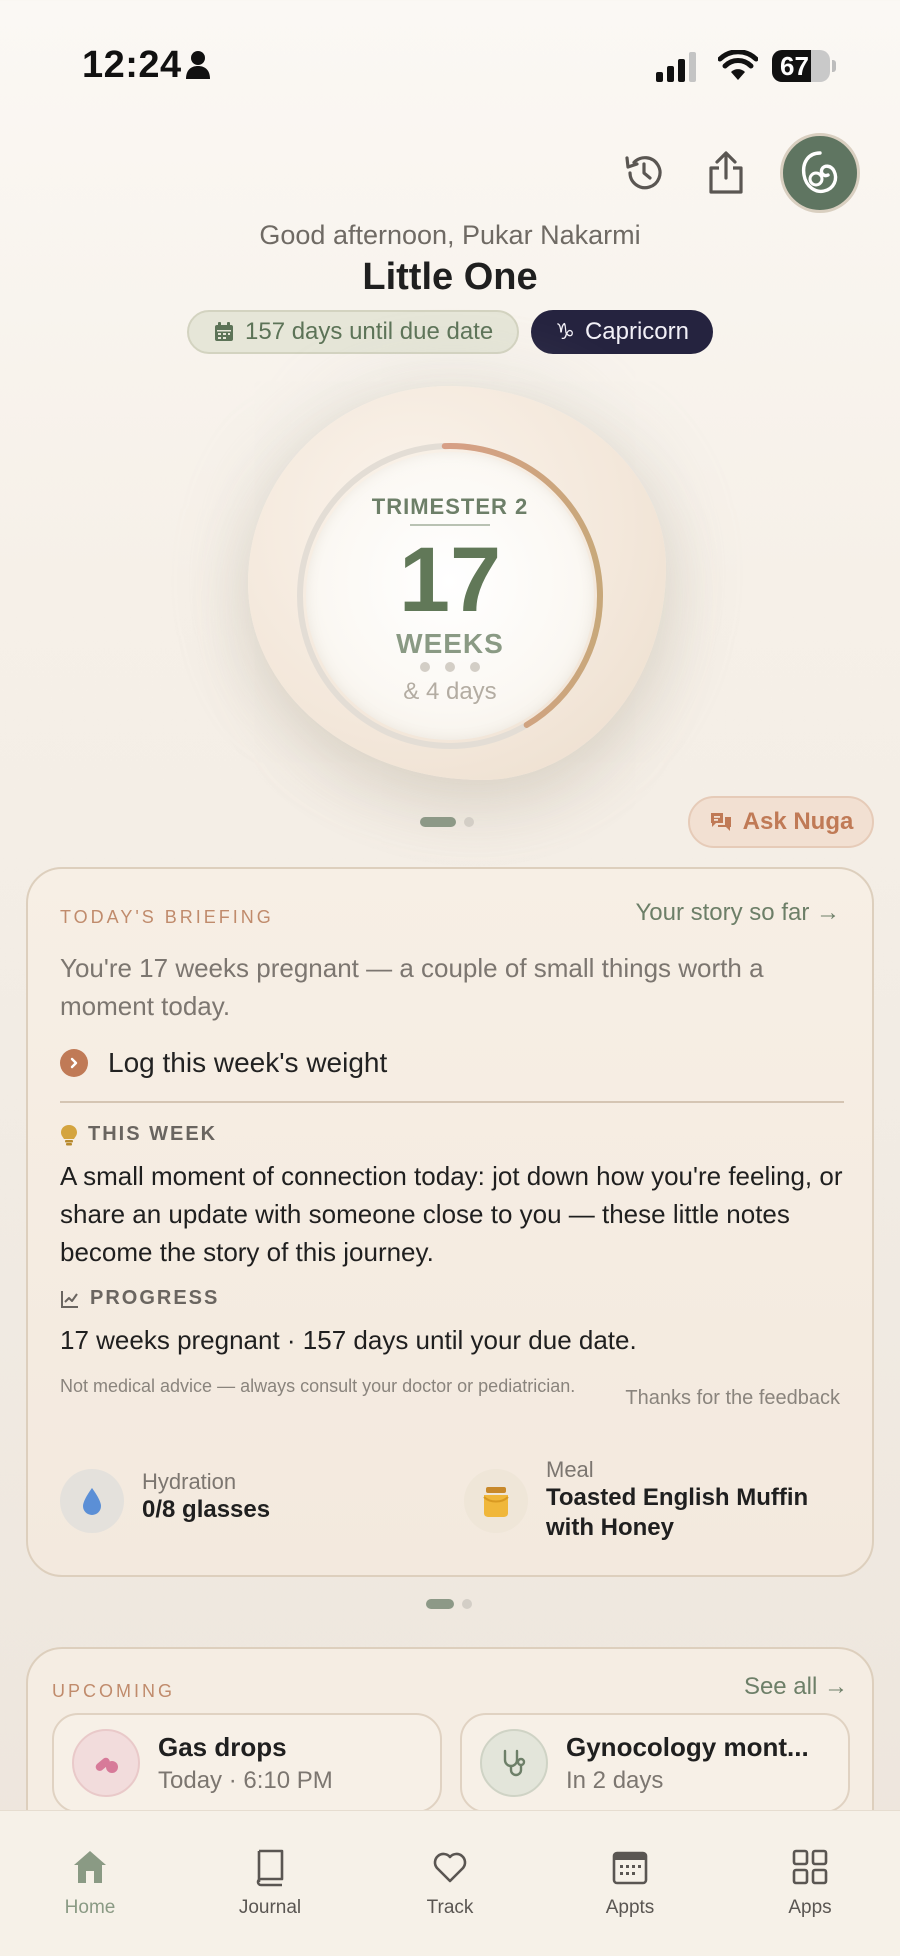 This screenshot has height=1956, width=900. I want to click on briefing-heading: TODAY'S BRIEFING, so click(167, 917).